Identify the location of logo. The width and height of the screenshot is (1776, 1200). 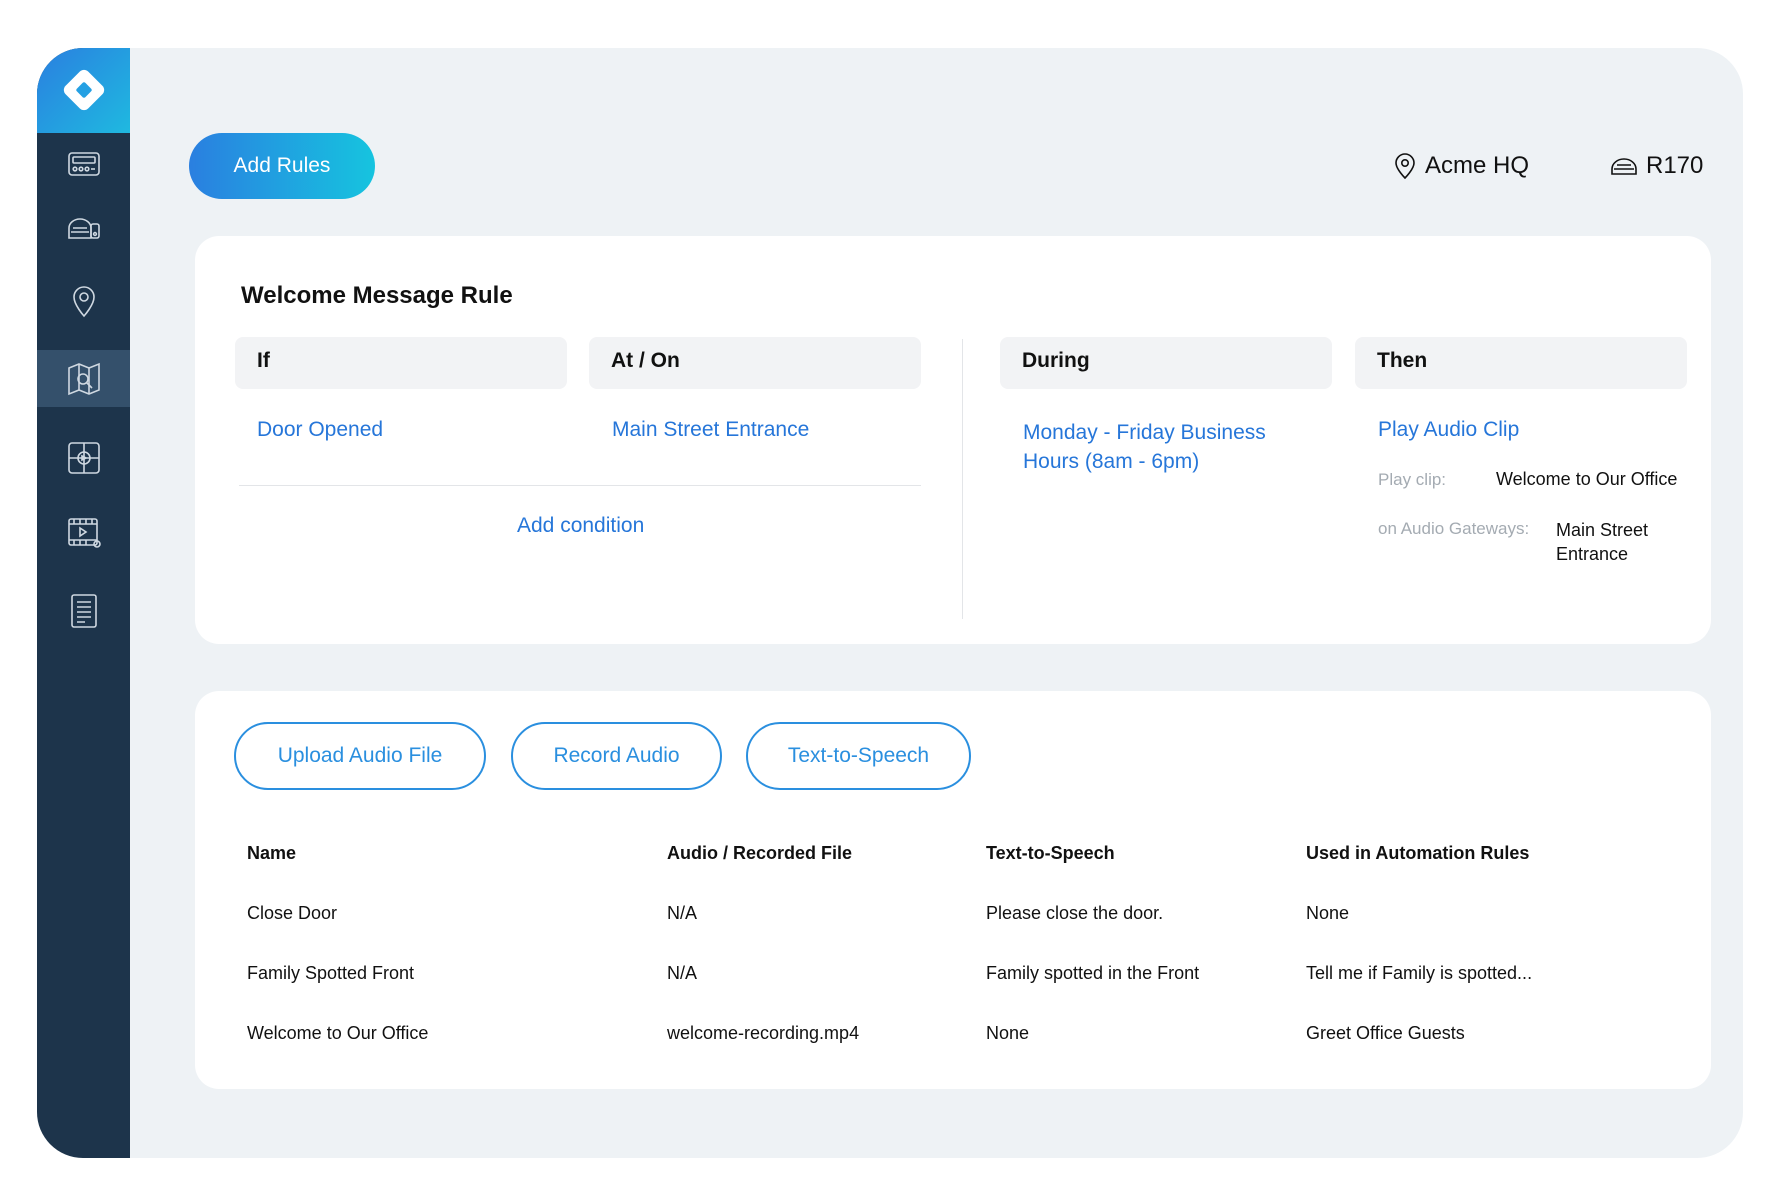
(83, 90).